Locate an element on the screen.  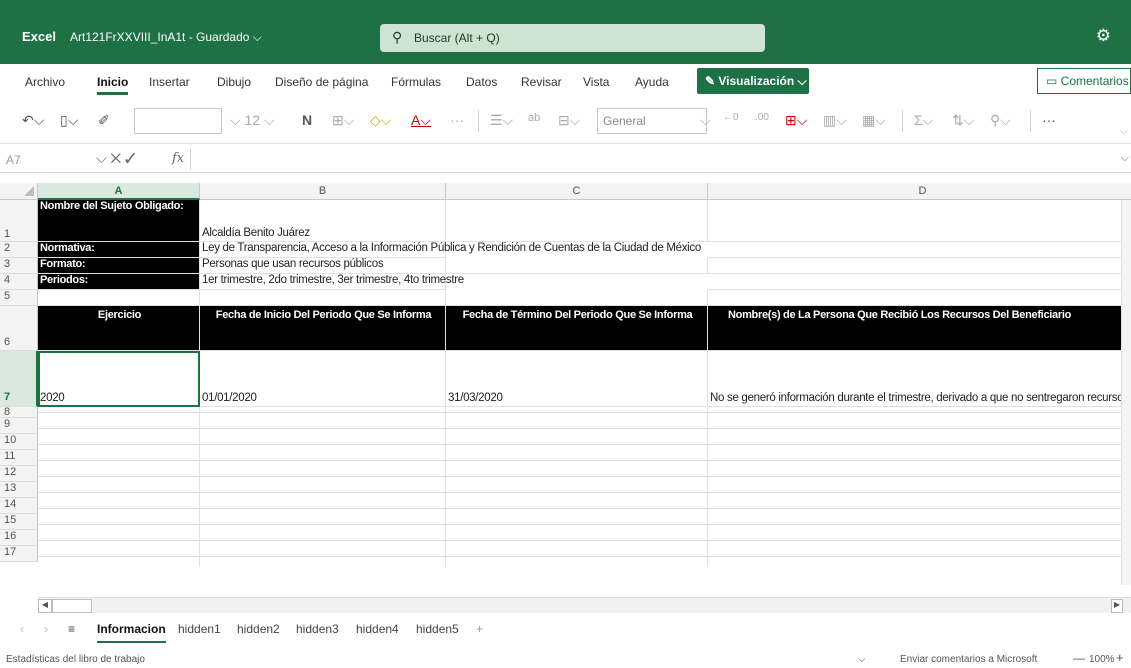
wrap-text-icon: ab is located at coordinates (534, 118).